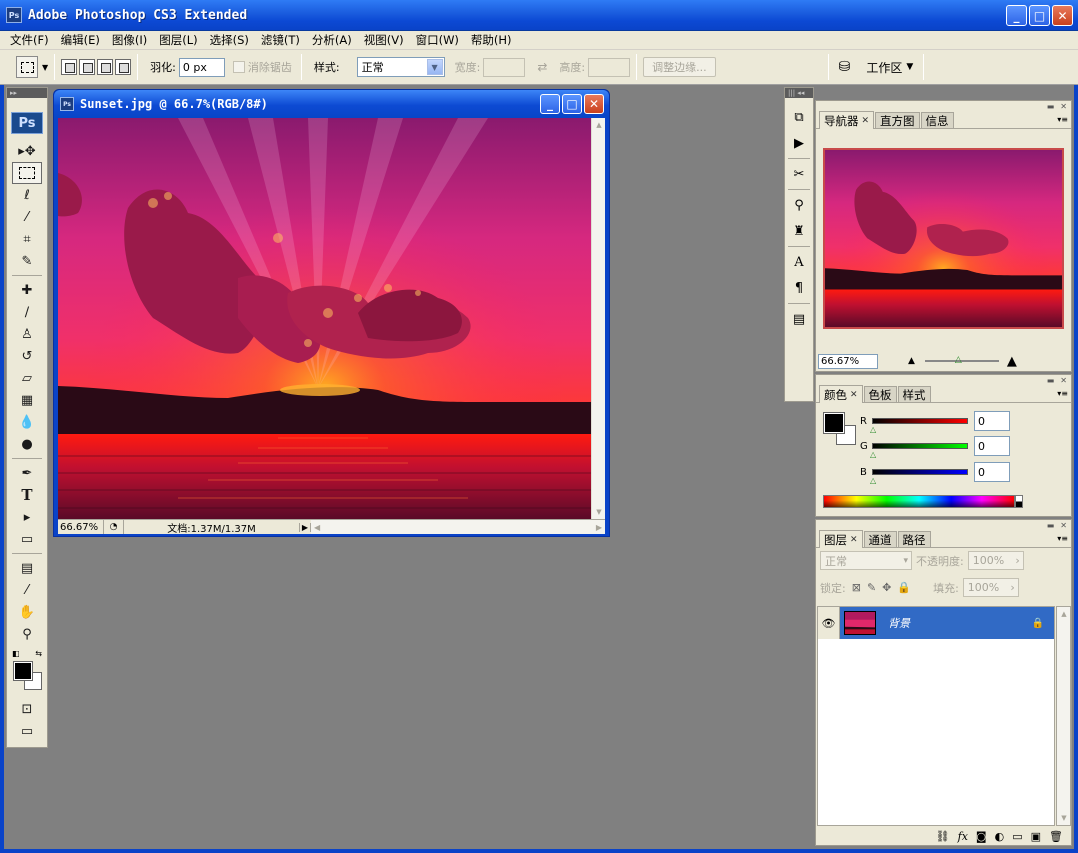 The height and width of the screenshot is (853, 1078). I want to click on tab-swatches: 色板, so click(880, 394).